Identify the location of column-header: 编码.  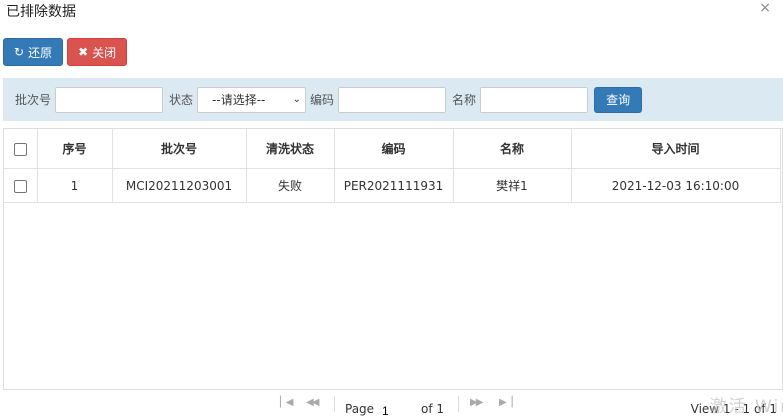
(394, 149).